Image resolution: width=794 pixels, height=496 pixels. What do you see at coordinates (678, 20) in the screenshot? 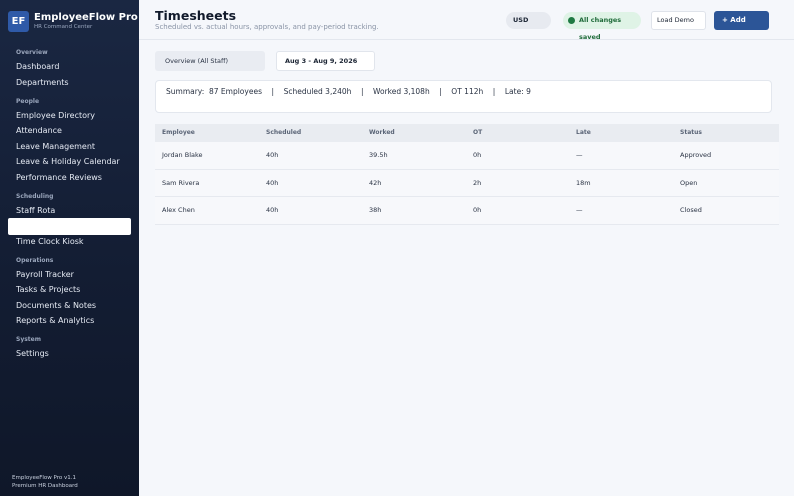
I see `load-demo-button: Load Demo` at bounding box center [678, 20].